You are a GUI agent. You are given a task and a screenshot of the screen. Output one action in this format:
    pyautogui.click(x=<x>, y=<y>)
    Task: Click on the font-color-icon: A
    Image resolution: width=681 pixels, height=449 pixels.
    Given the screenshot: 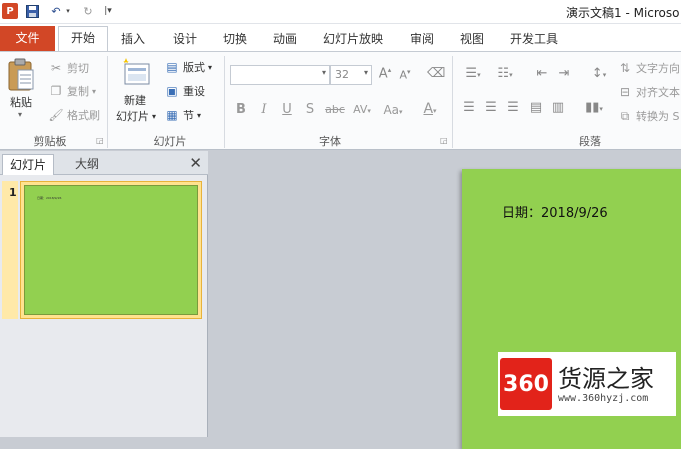 What is the action you would take?
    pyautogui.click(x=428, y=109)
    